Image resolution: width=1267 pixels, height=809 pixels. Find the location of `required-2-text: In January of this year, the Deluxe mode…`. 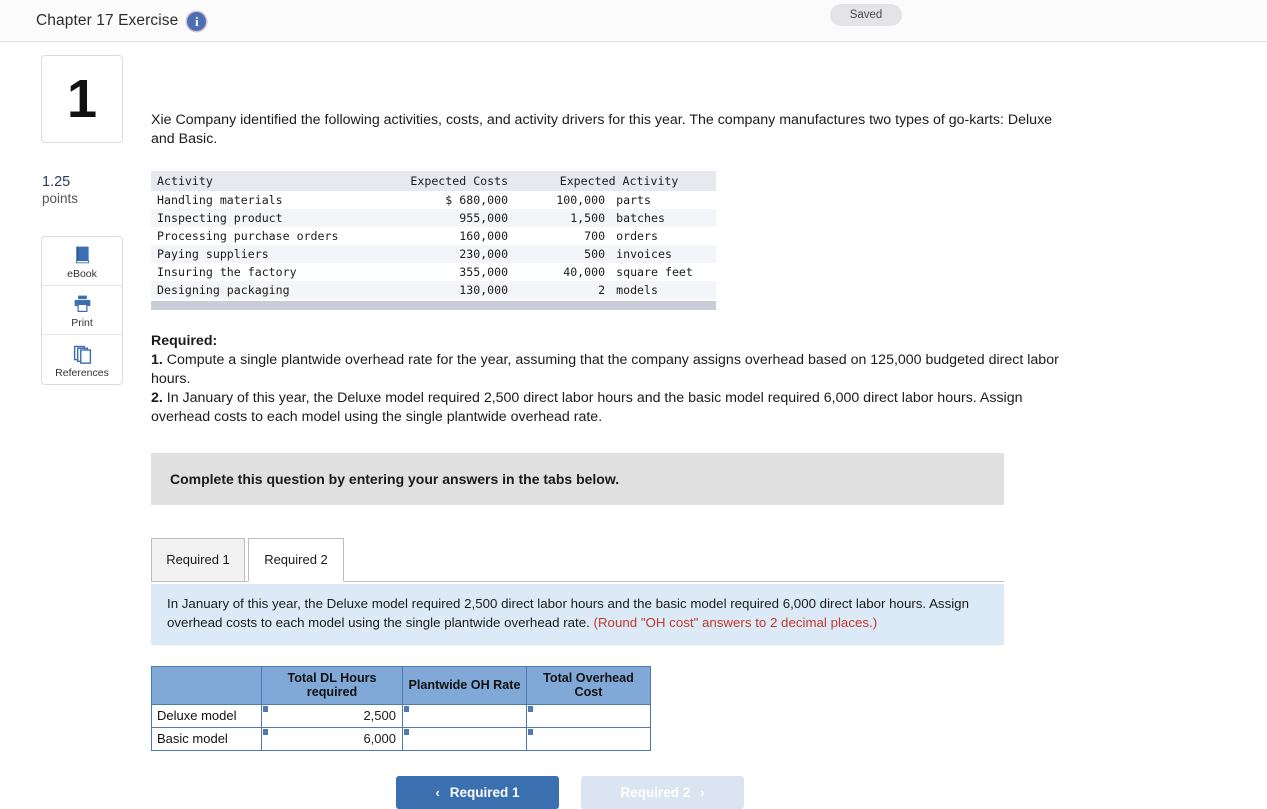

required-2-text: In January of this year, the Deluxe mode… is located at coordinates (587, 407).